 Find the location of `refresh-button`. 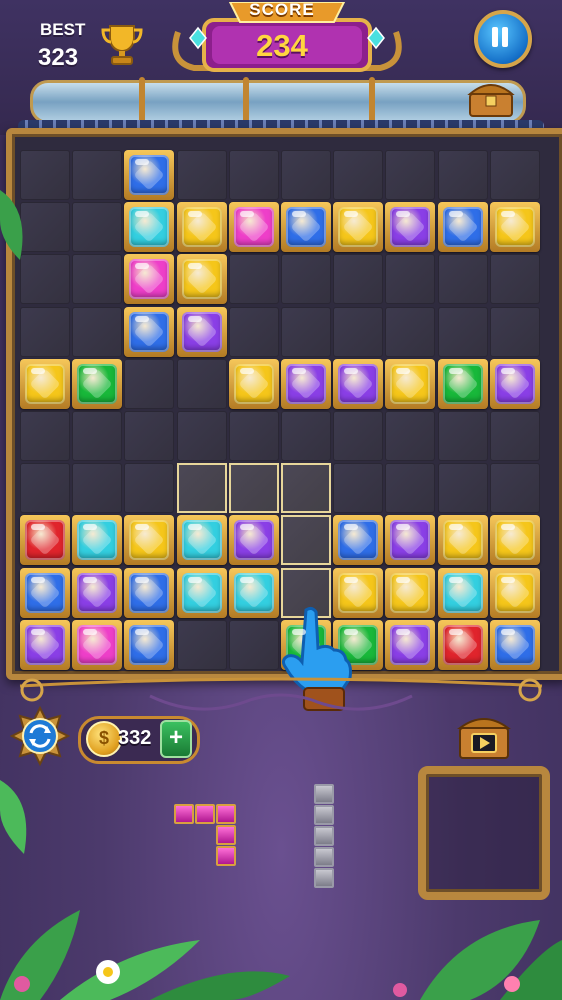

refresh-button is located at coordinates (40, 736).